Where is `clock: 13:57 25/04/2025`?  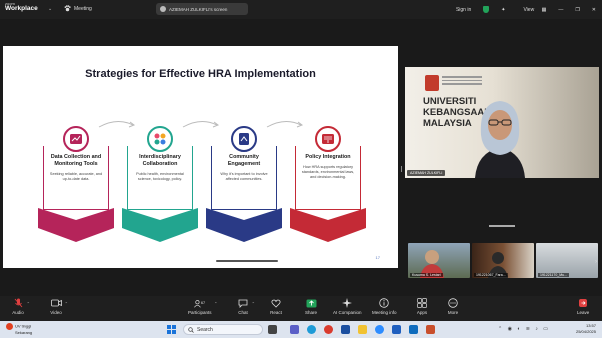 clock: 13:57 25/04/2025 is located at coordinates (586, 328).